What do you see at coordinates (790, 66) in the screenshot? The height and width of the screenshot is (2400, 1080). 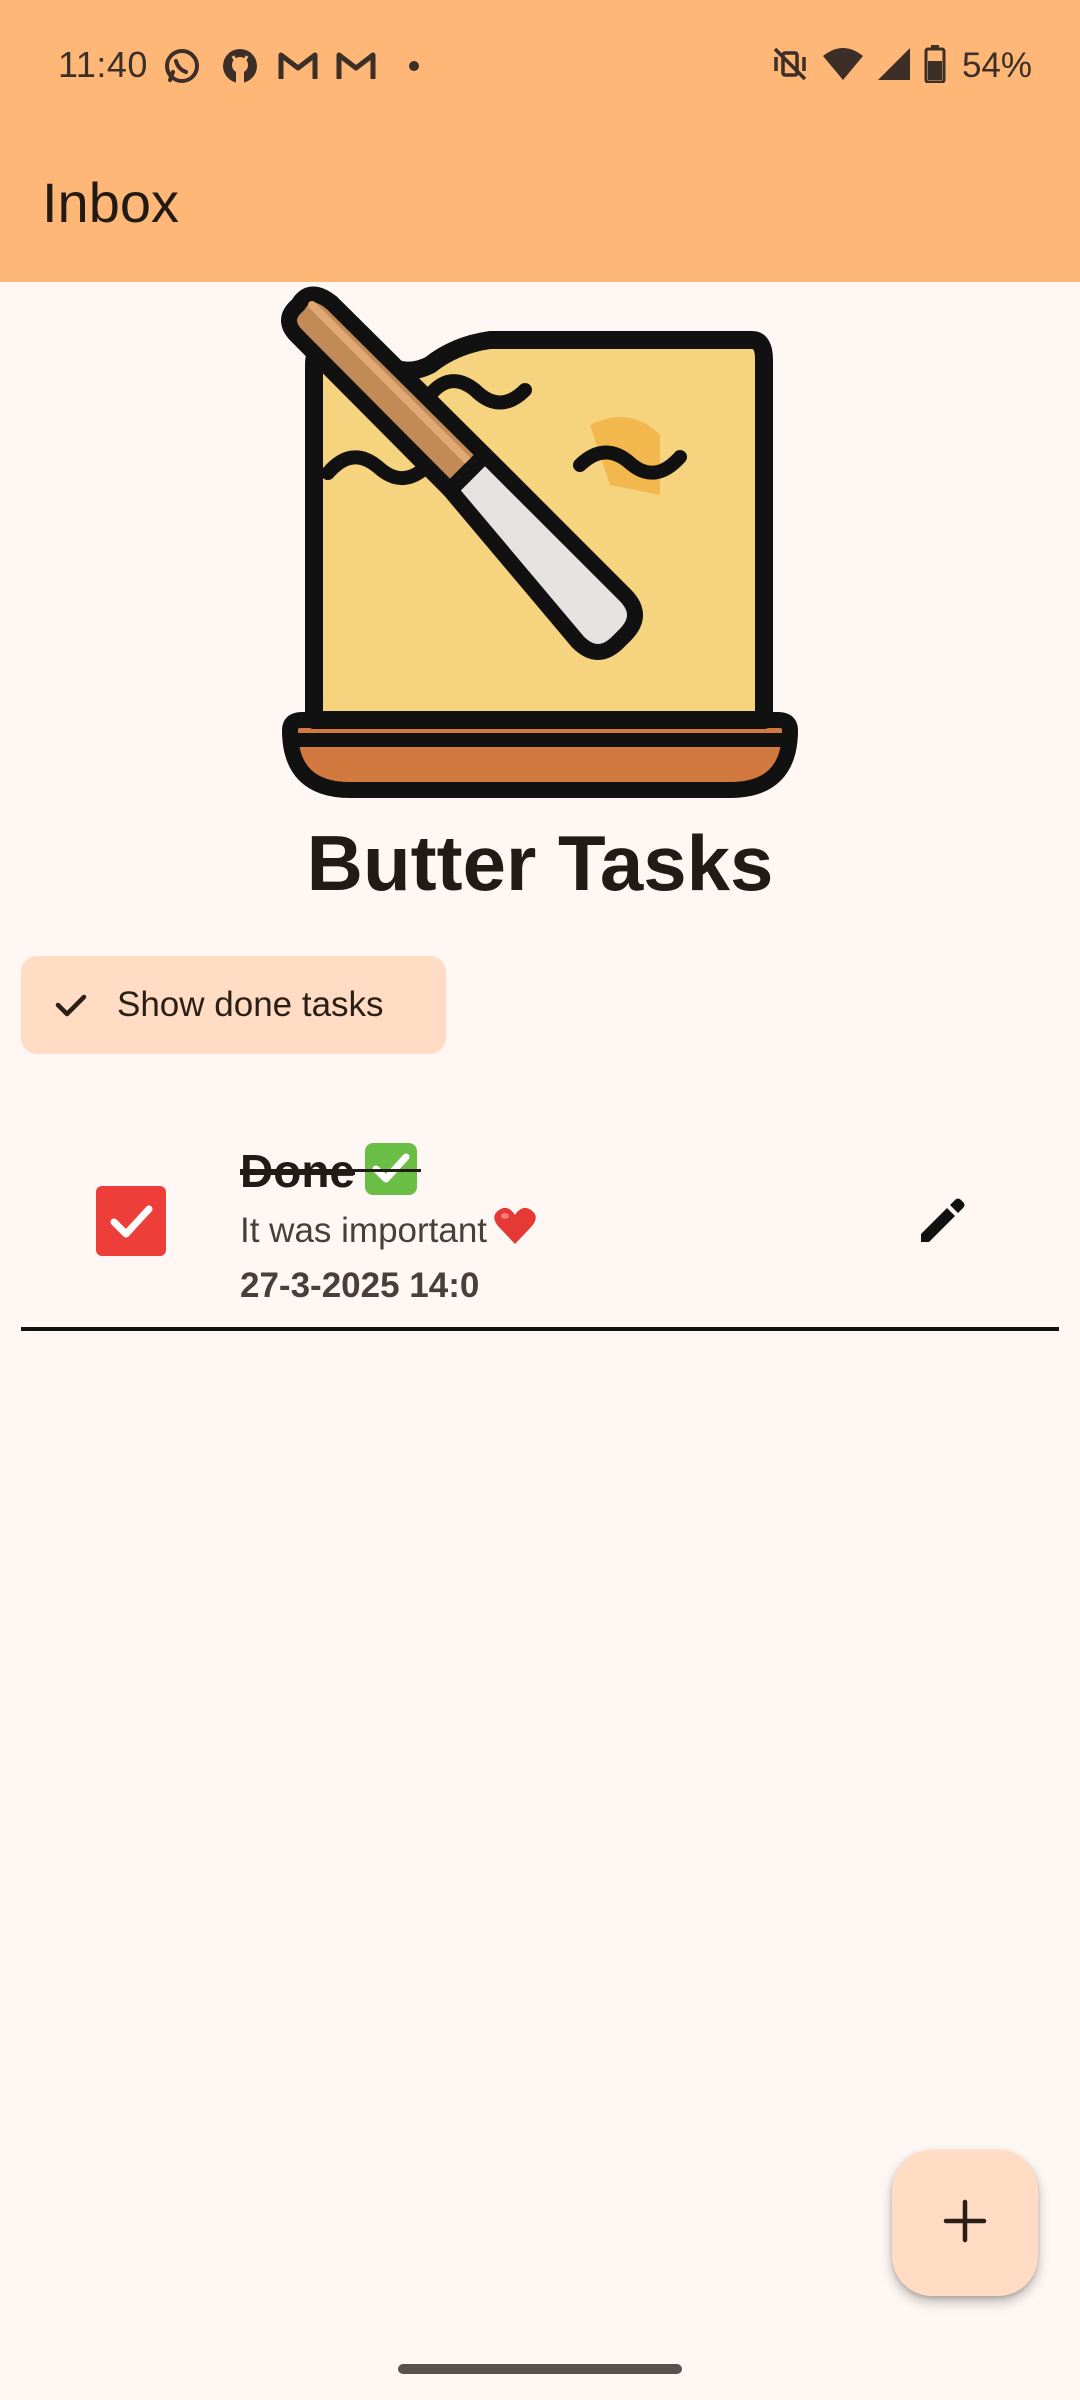 I see `mute-vibrate-icon` at bounding box center [790, 66].